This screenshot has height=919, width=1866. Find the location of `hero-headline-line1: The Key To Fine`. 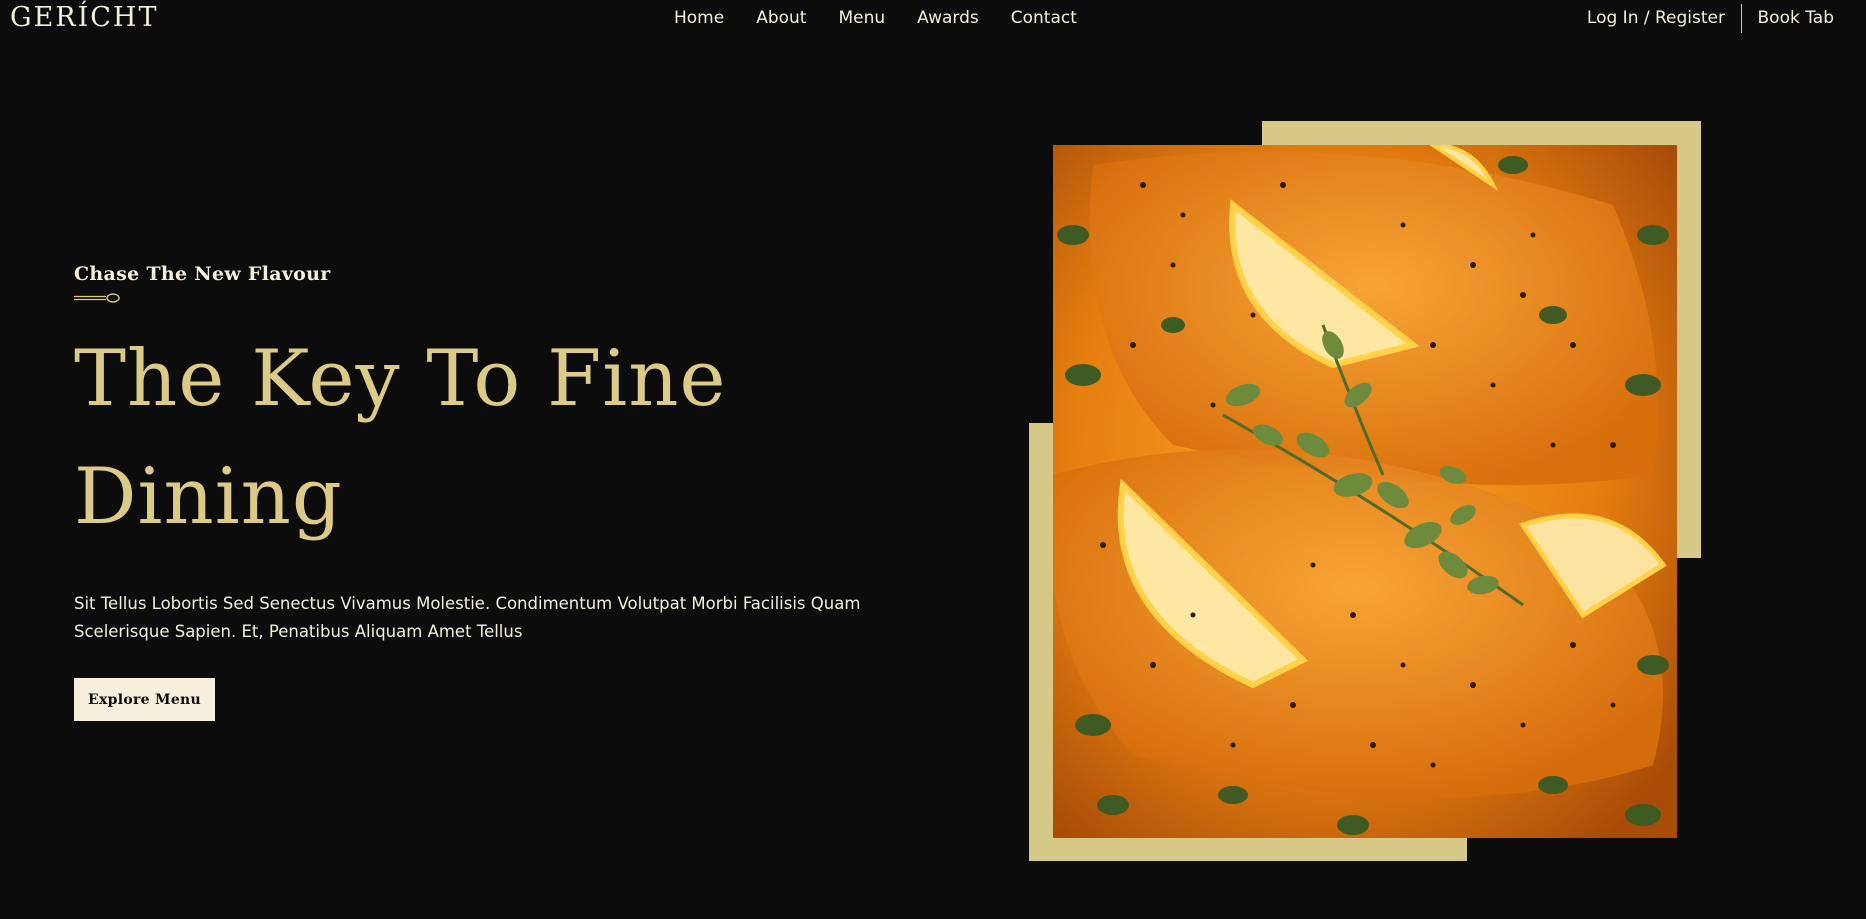

hero-headline-line1: The Key To Fine is located at coordinates (400, 379).